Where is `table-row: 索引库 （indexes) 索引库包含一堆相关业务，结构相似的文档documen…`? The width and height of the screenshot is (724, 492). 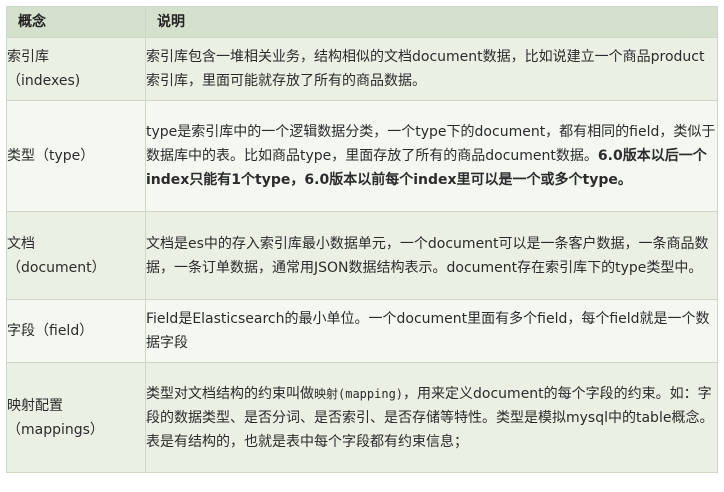 table-row: 索引库 （indexes) 索引库包含一堆相关业务，结构相似的文档documen… is located at coordinates (362, 69).